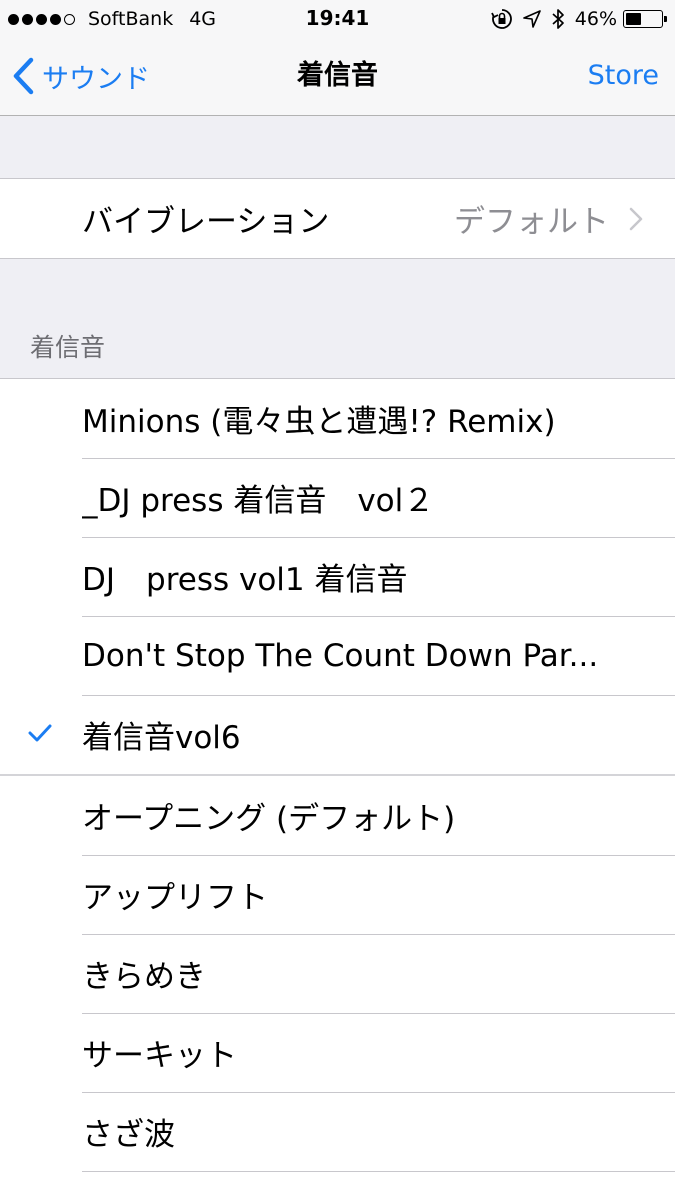  What do you see at coordinates (337, 1185) in the screenshot?
I see `ringtone-row-partial` at bounding box center [337, 1185].